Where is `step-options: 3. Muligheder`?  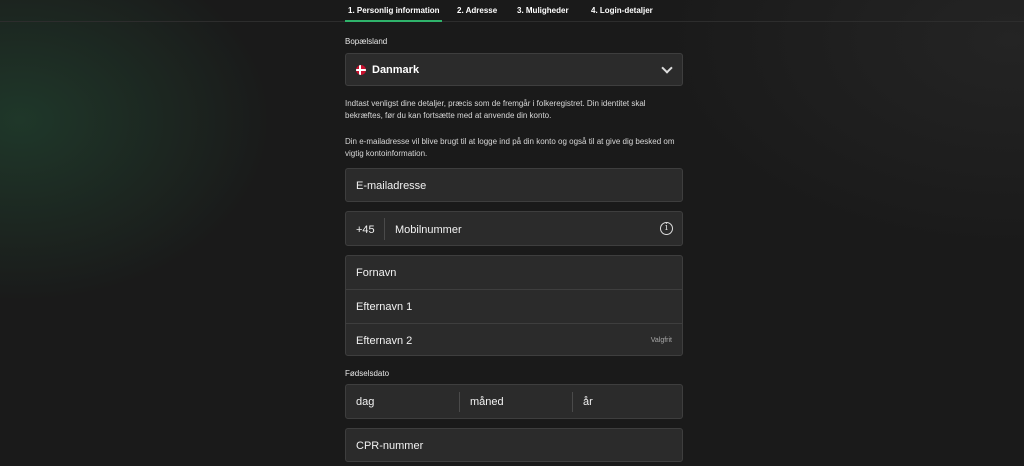 step-options: 3. Muligheder is located at coordinates (543, 10).